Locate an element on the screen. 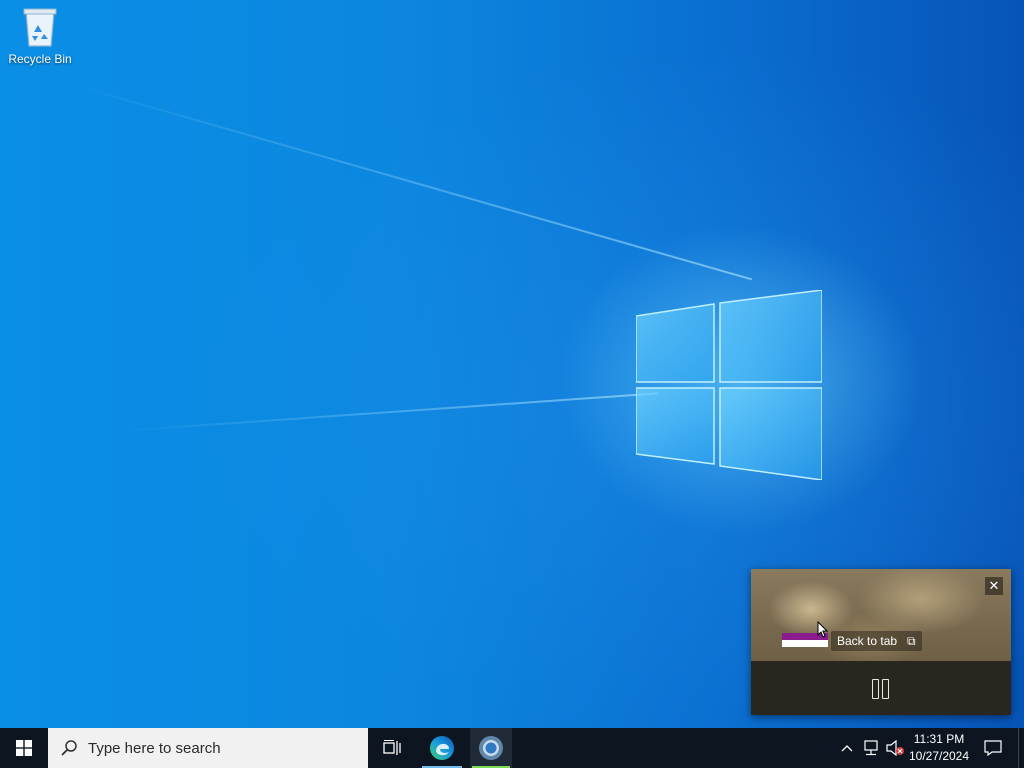 This screenshot has height=768, width=1024. clock-button: 11:31 PM 10/27/2024 is located at coordinates (939, 748).